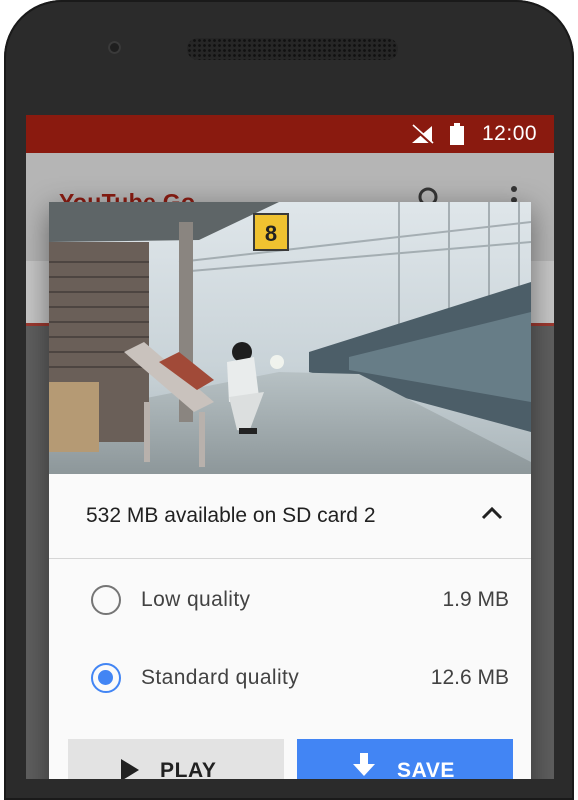 The image size is (578, 800). I want to click on quality-option-low: Low quality 1.9 MB, so click(290, 602).